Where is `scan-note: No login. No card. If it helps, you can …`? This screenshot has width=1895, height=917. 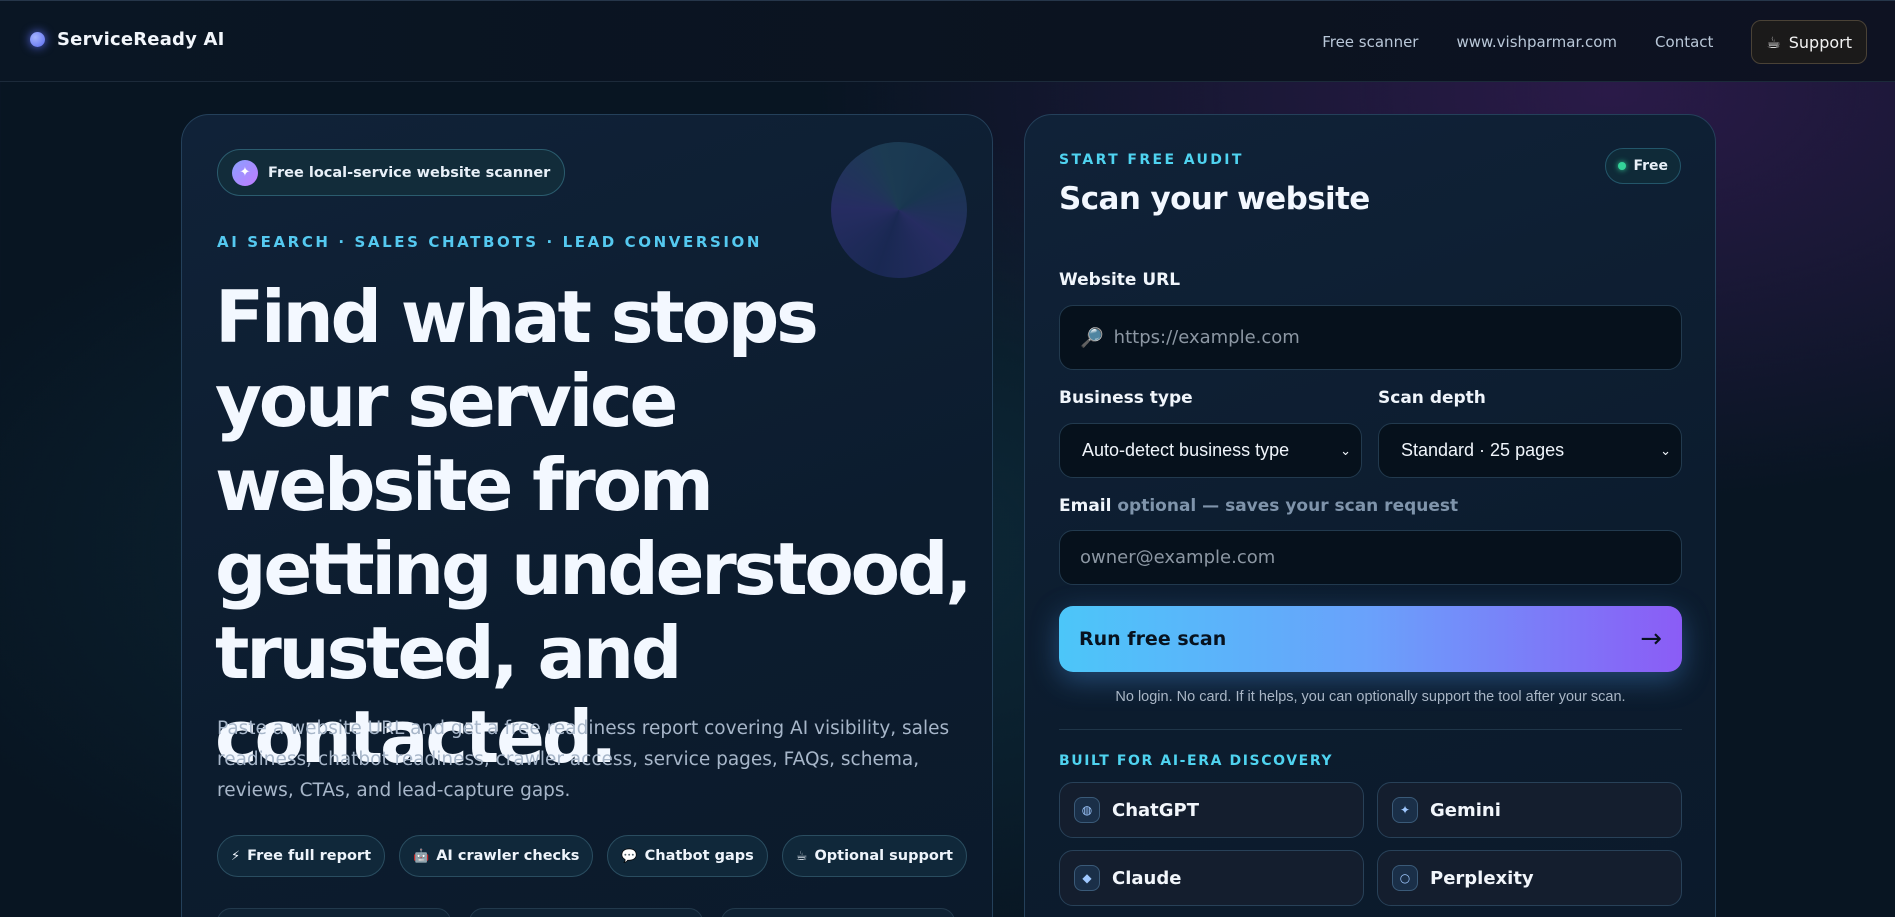
scan-note: No login. No card. If it helps, you can … is located at coordinates (1370, 697).